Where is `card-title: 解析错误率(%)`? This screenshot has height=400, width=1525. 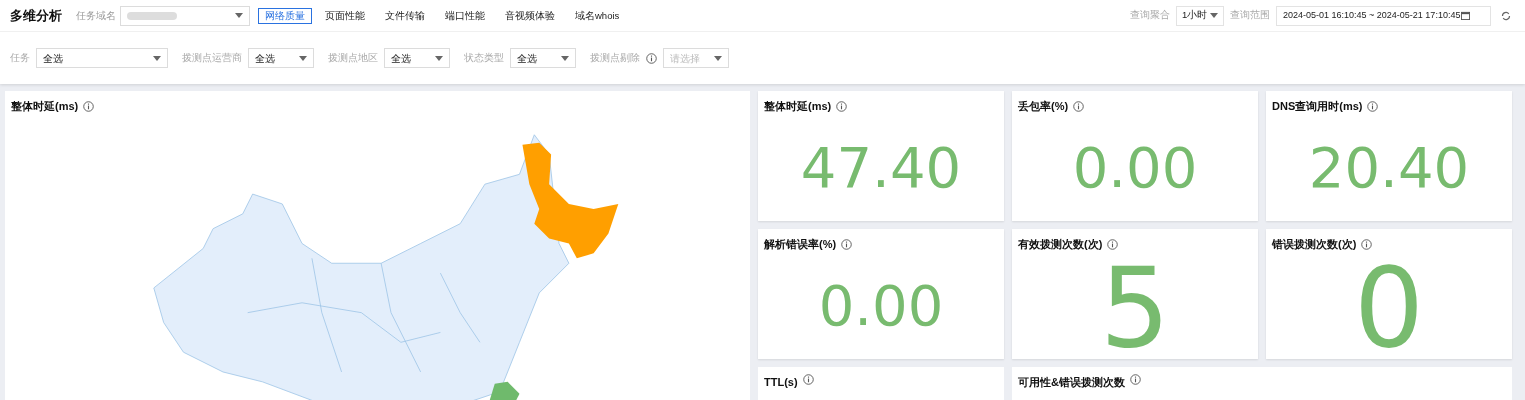
card-title: 解析错误率(%) is located at coordinates (800, 244).